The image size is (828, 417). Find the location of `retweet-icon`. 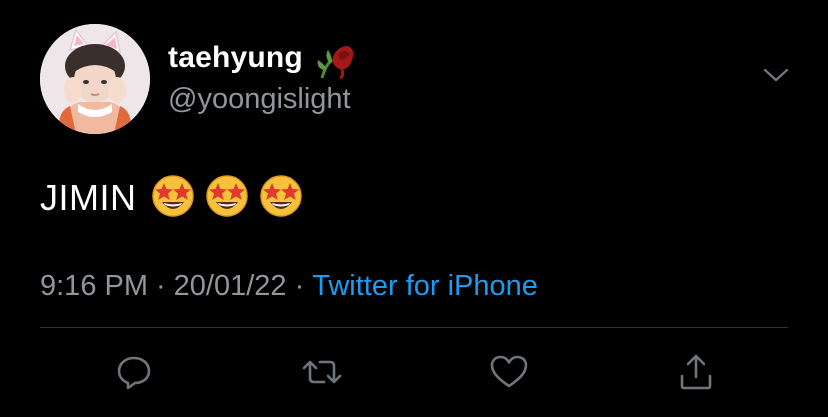

retweet-icon is located at coordinates (322, 372).